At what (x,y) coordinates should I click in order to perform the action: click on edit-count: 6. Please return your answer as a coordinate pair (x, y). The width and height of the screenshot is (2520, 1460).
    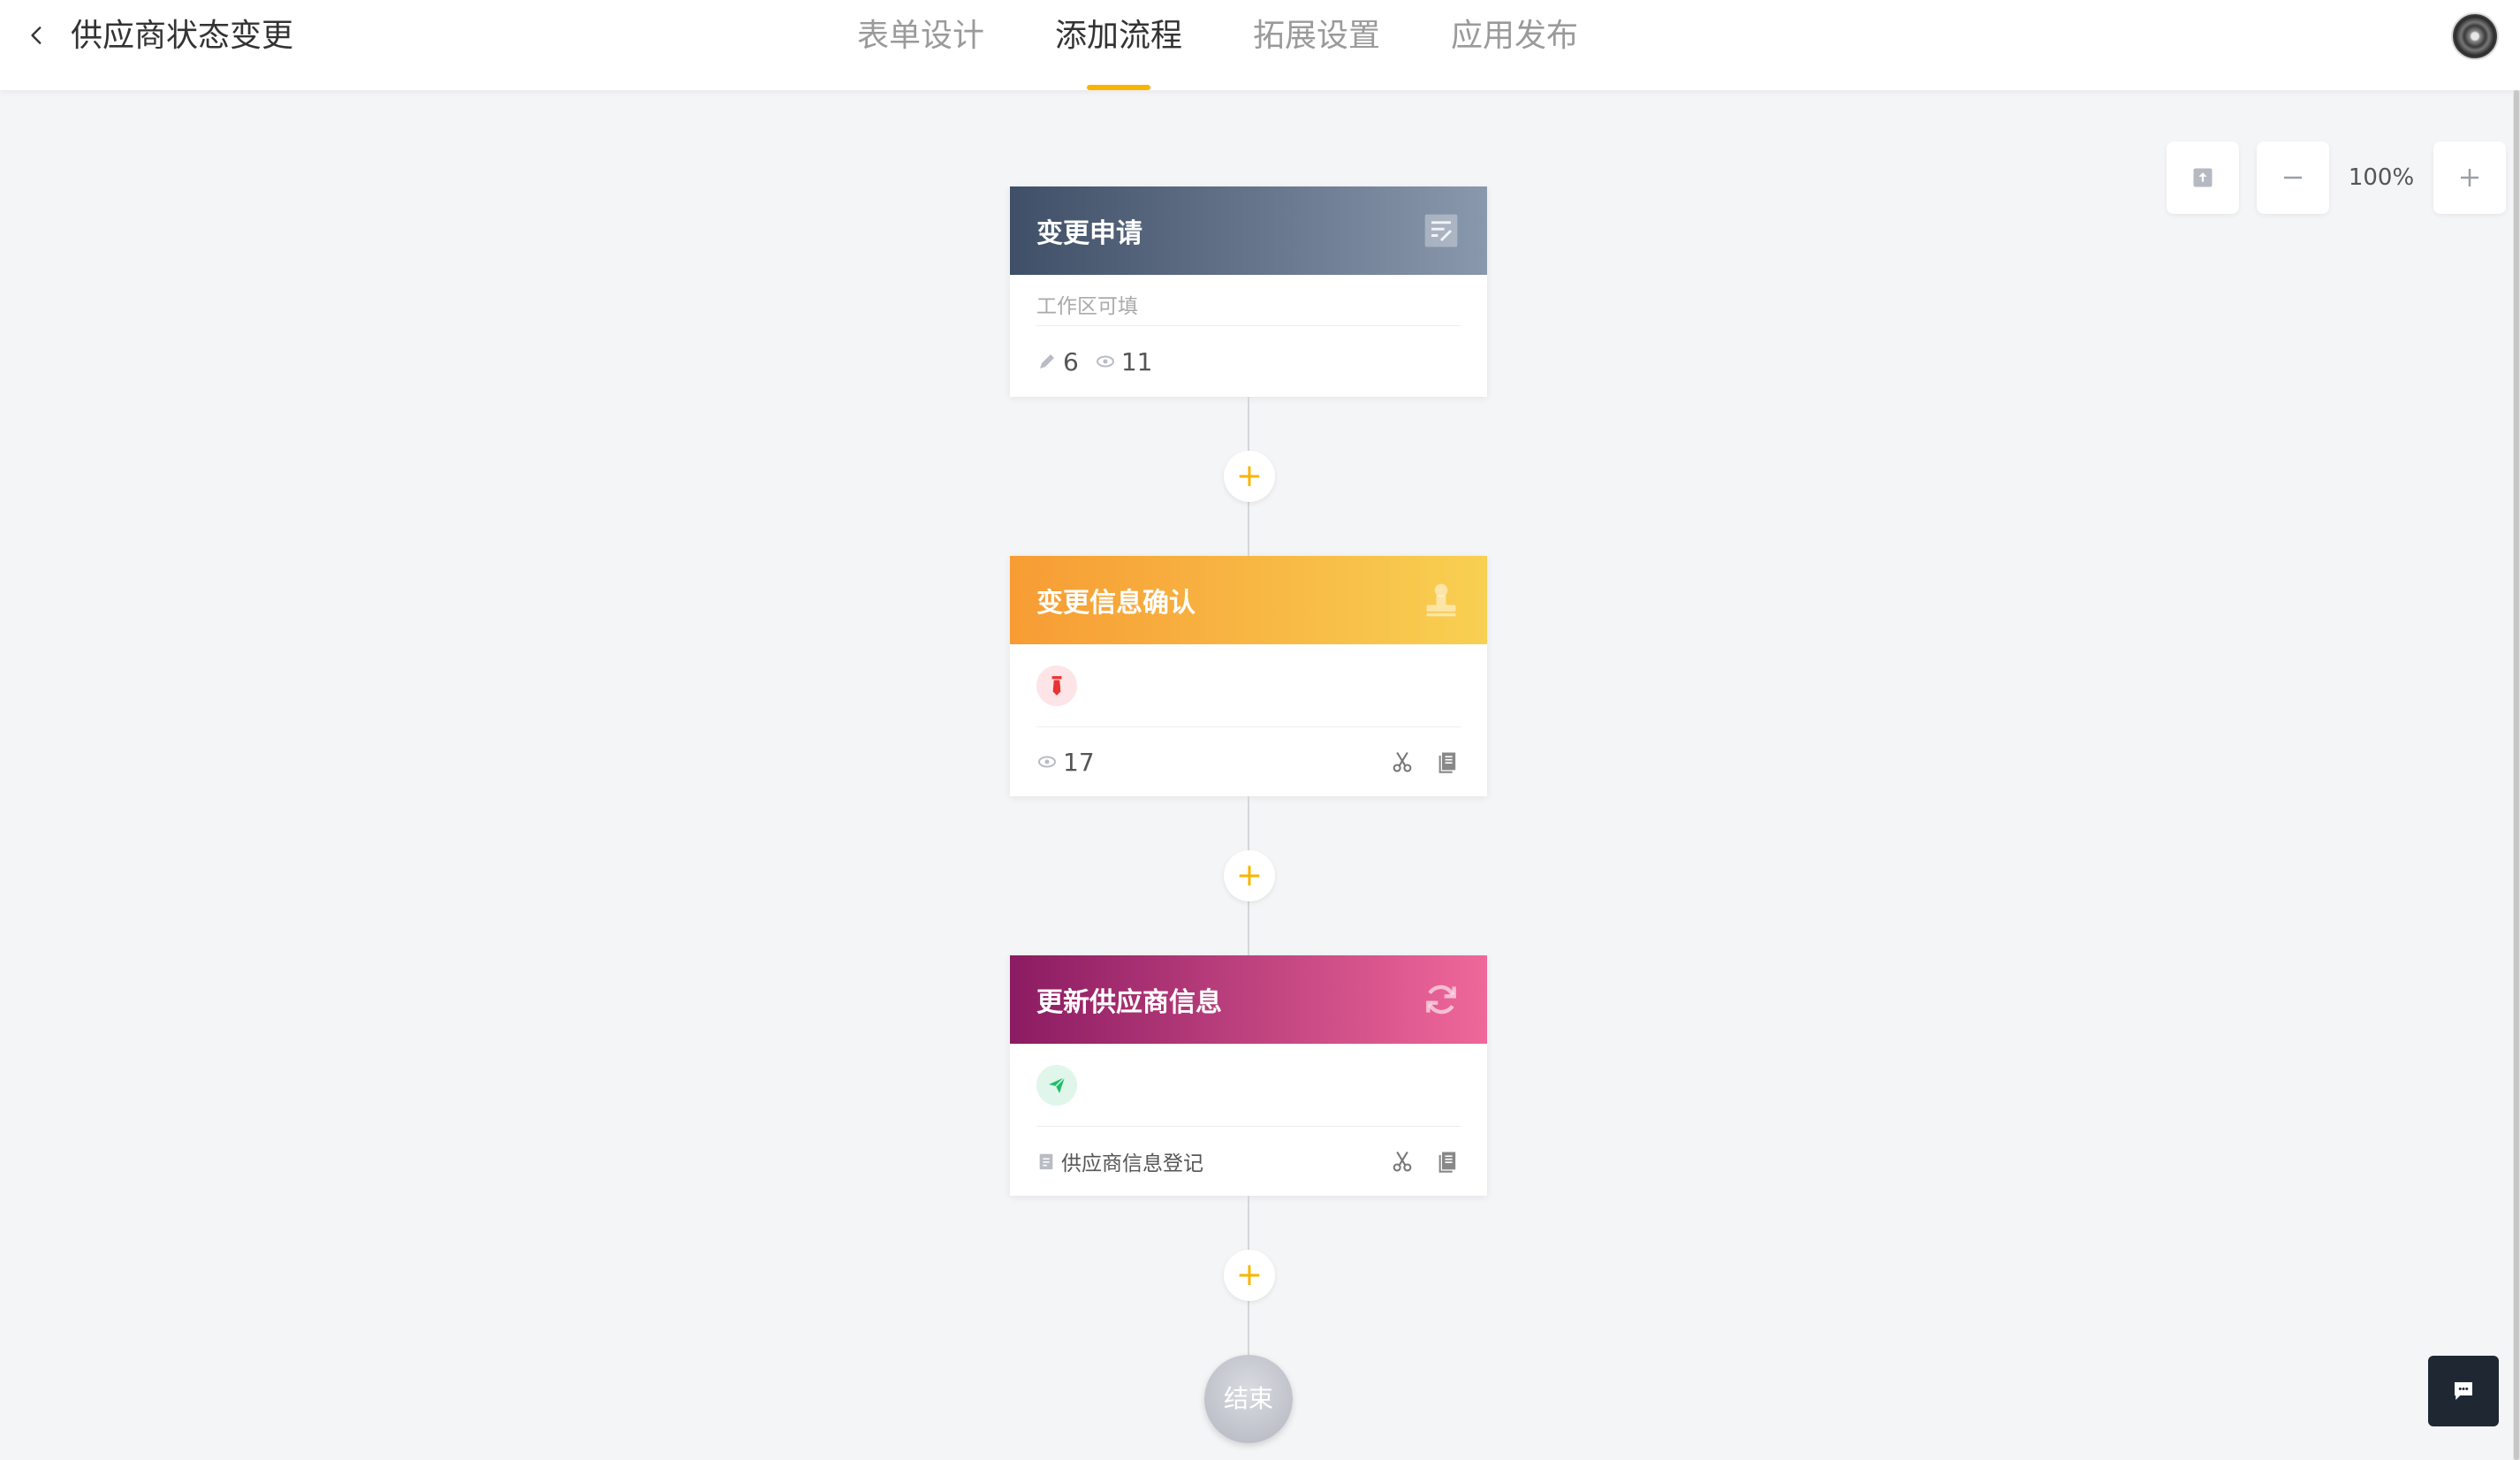
    Looking at the image, I should click on (1071, 361).